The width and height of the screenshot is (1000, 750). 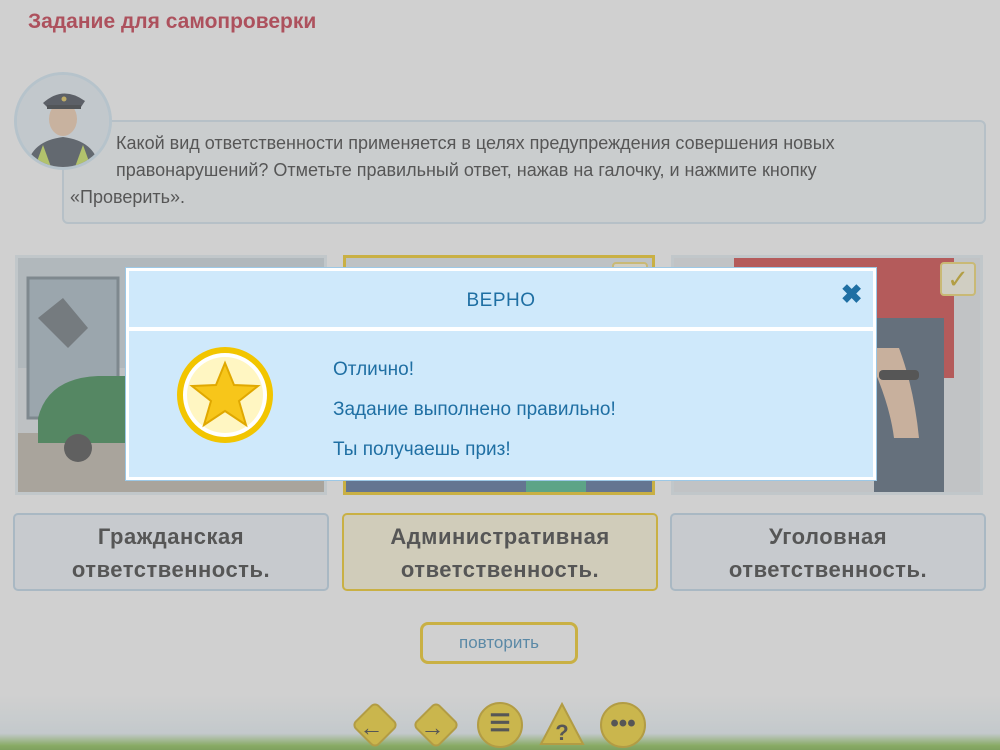 What do you see at coordinates (374, 369) in the screenshot?
I see `dialog-message: Отлично!` at bounding box center [374, 369].